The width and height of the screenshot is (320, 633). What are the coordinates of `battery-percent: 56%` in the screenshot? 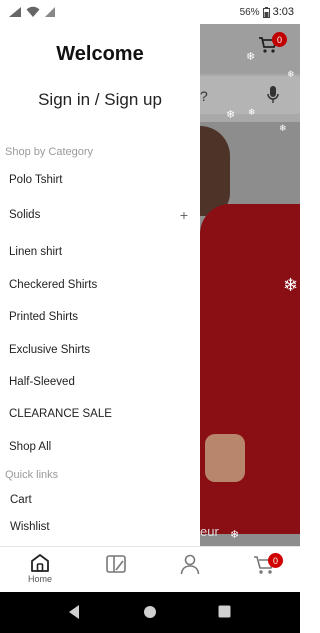 It's located at (249, 12).